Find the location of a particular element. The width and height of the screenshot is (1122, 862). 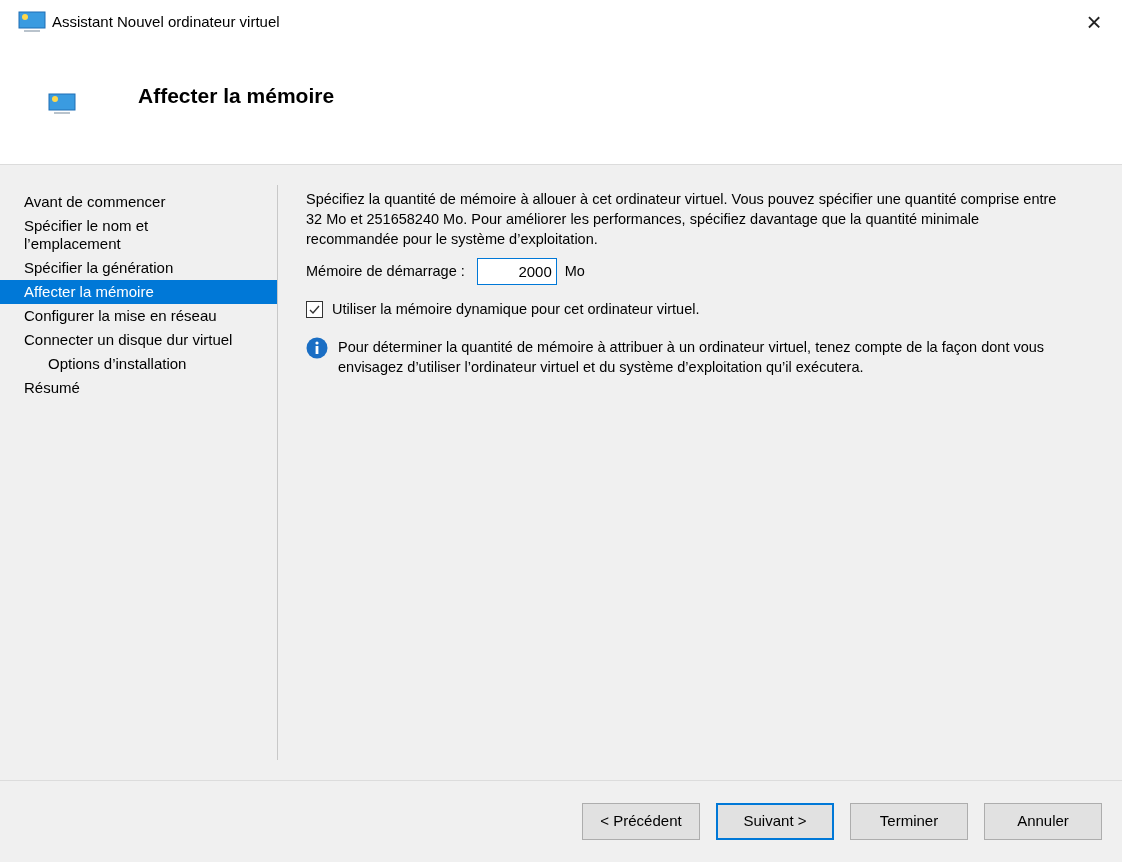

page-heading: Affecter la mémoire is located at coordinates (236, 96).